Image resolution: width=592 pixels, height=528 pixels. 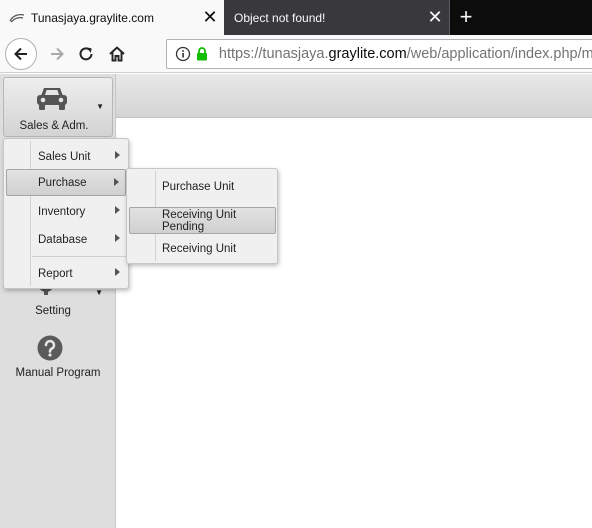 I want to click on site-info-icon, so click(x=184, y=54).